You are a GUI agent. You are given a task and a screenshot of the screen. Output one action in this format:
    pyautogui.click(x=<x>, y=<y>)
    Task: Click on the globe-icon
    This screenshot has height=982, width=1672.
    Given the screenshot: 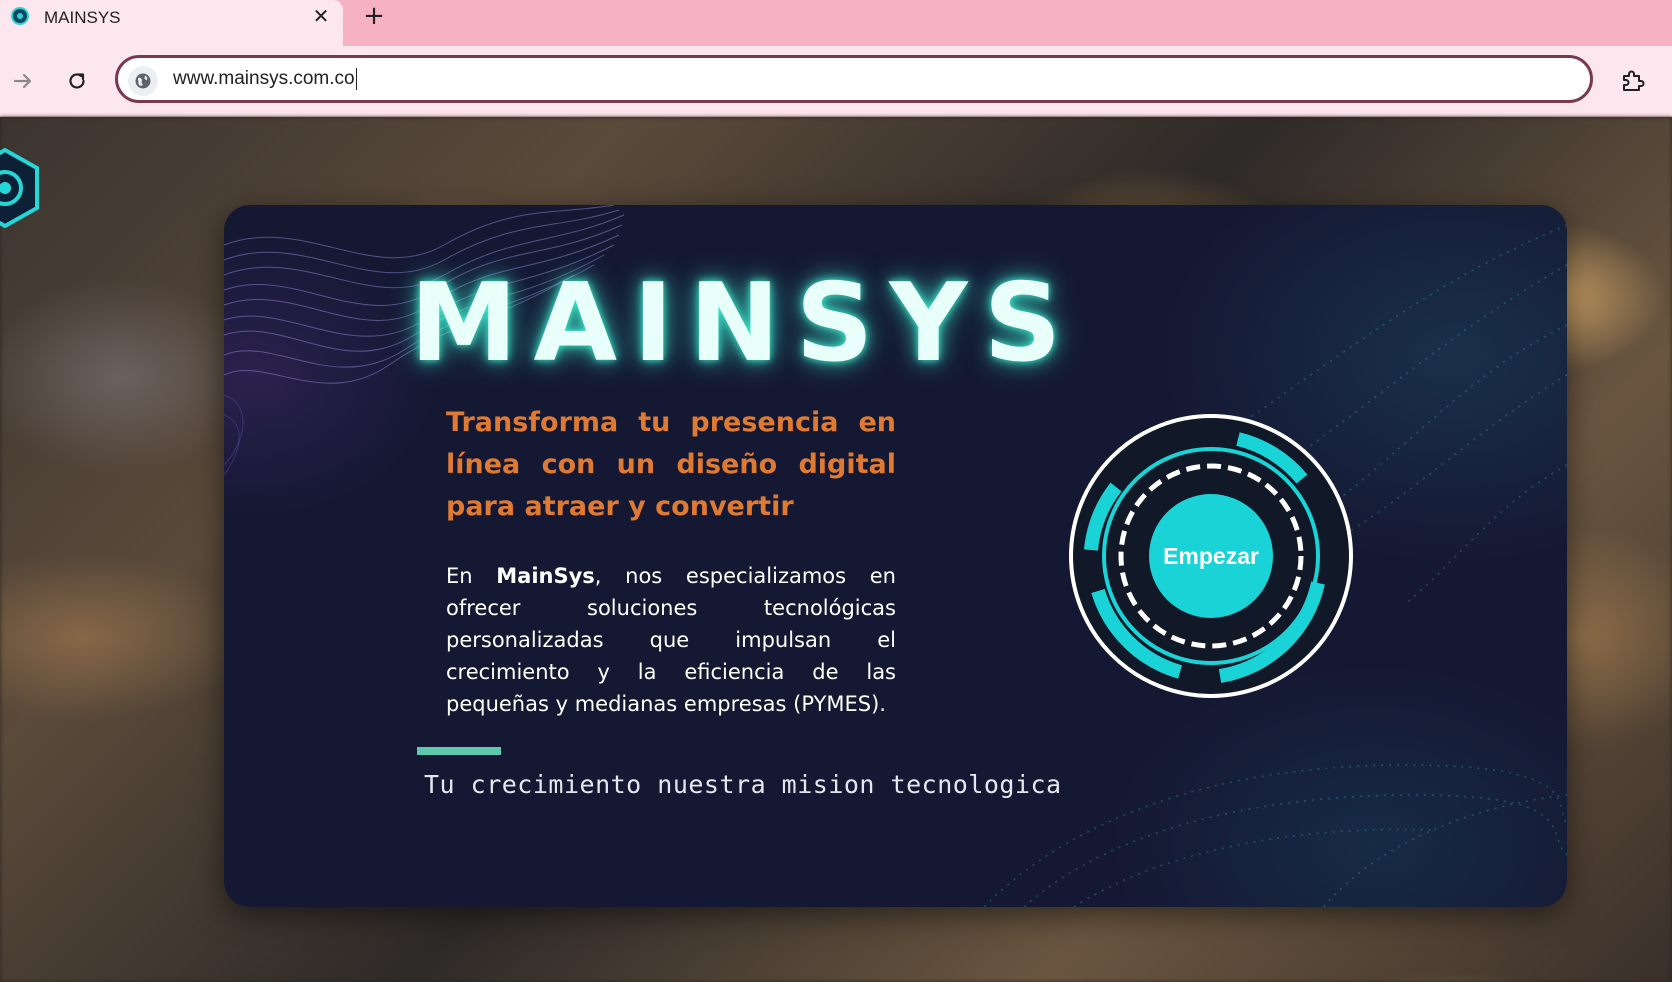 What is the action you would take?
    pyautogui.click(x=143, y=81)
    